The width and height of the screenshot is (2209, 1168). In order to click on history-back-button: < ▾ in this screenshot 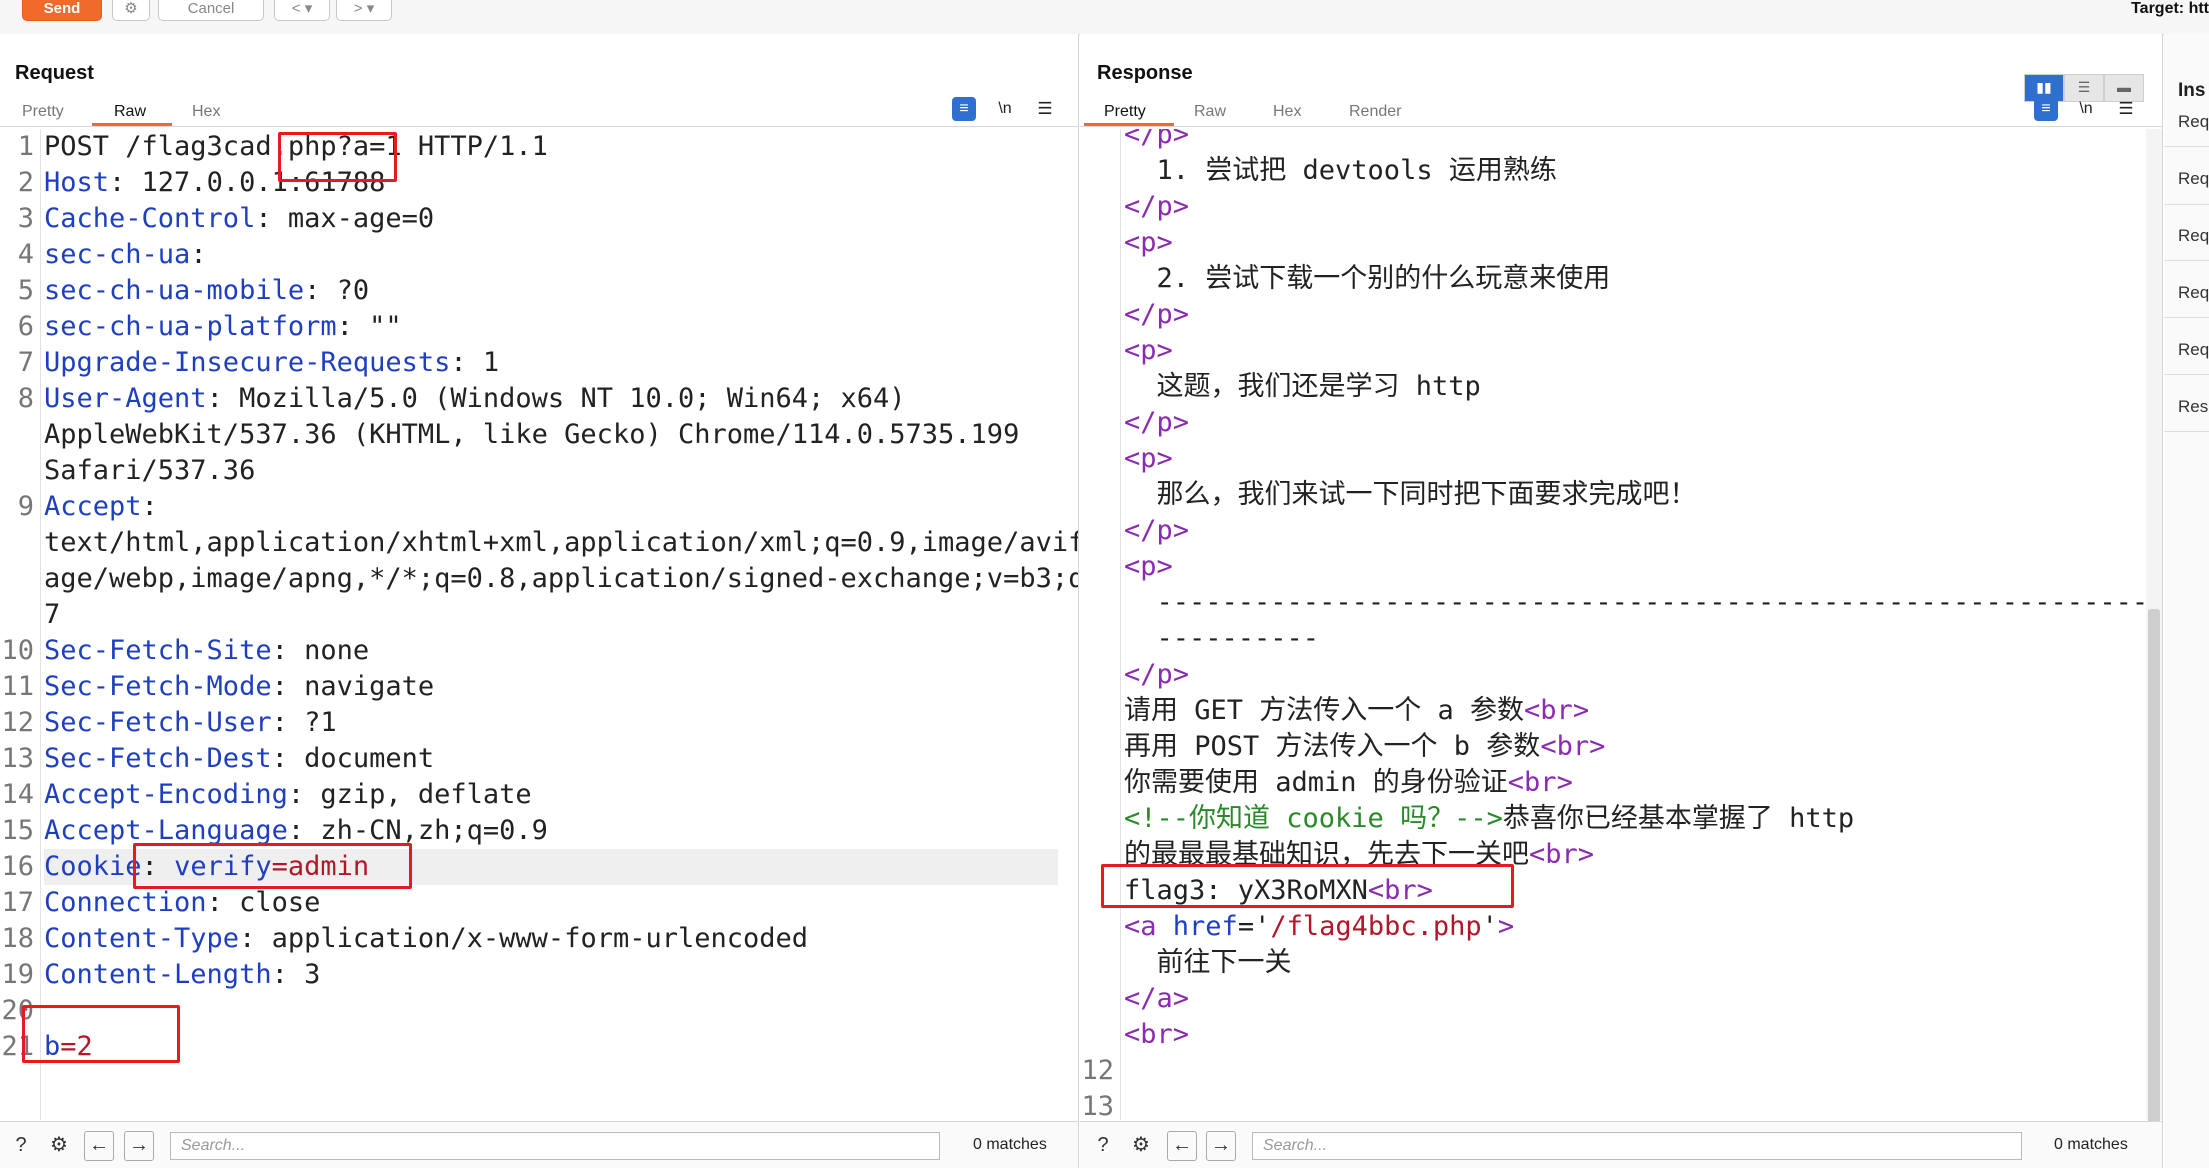, I will do `click(302, 10)`.